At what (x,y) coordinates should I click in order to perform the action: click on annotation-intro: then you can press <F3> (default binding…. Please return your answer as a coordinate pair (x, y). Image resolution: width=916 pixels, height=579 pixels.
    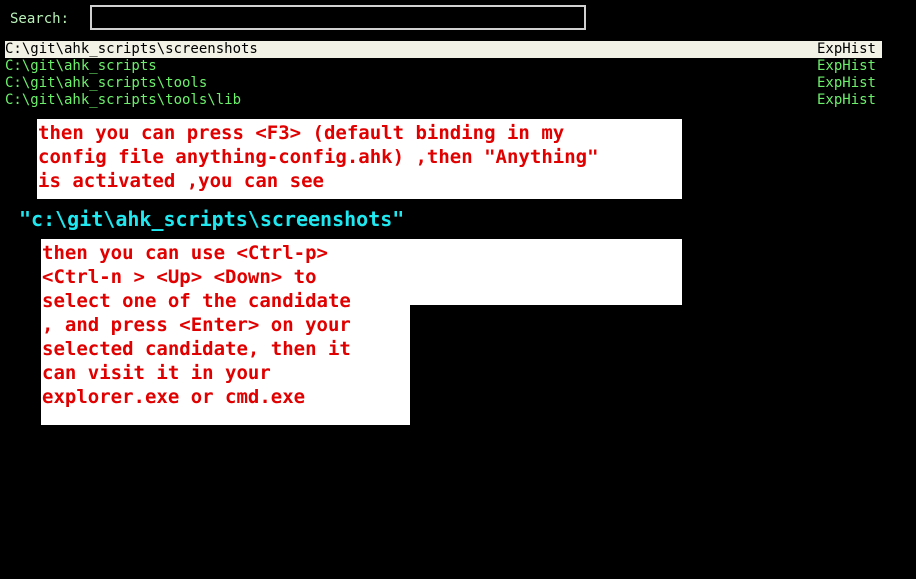
    Looking at the image, I should click on (359, 159).